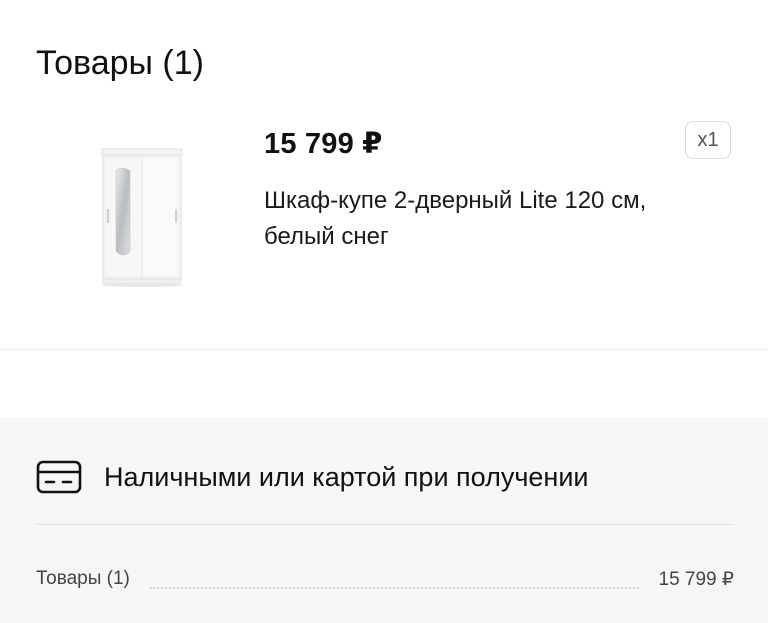 The width and height of the screenshot is (768, 623). Describe the element at coordinates (346, 477) in the screenshot. I see `payment-method-label: Наличными или картой при получении` at that location.